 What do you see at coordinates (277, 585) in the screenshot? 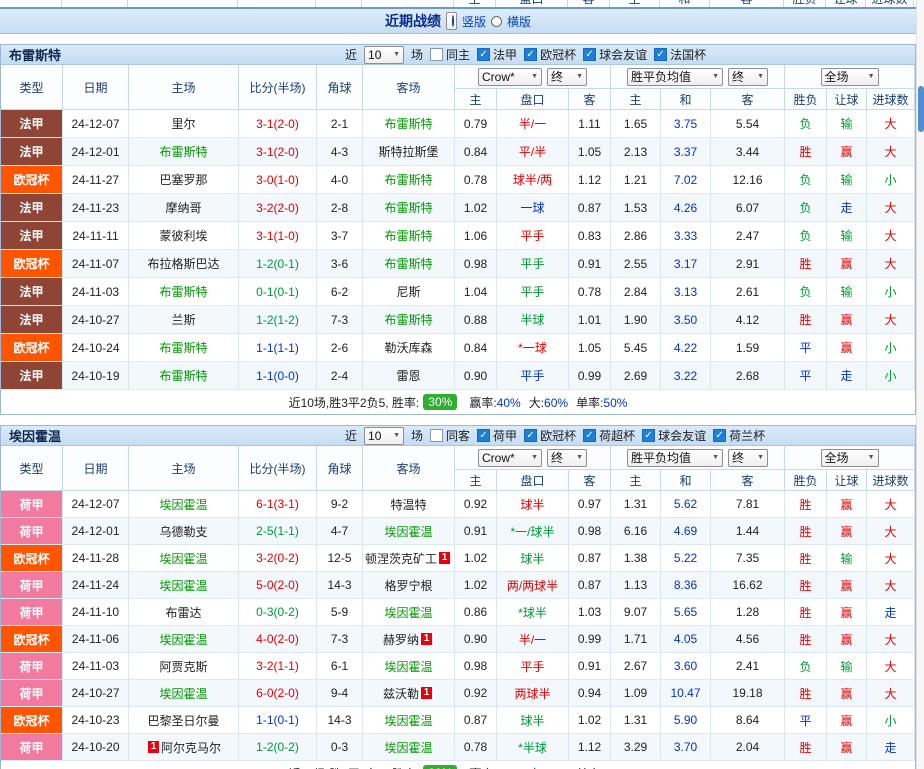
I see `score-link: 5-0(2-0)` at bounding box center [277, 585].